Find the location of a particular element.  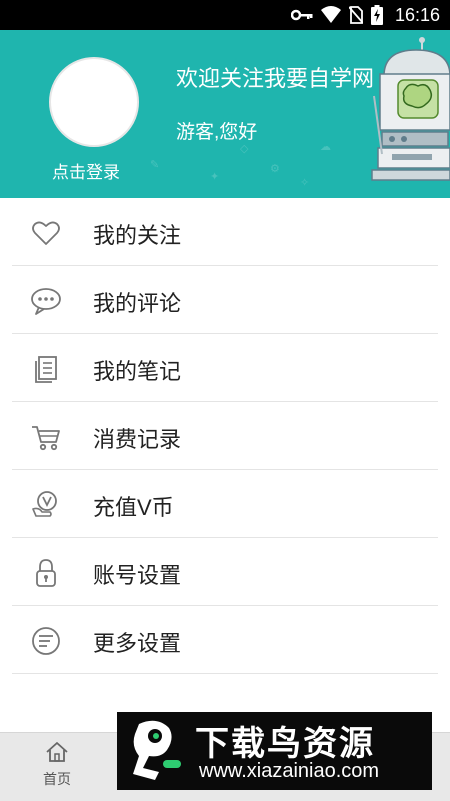

wifi-icon is located at coordinates (330, 14).